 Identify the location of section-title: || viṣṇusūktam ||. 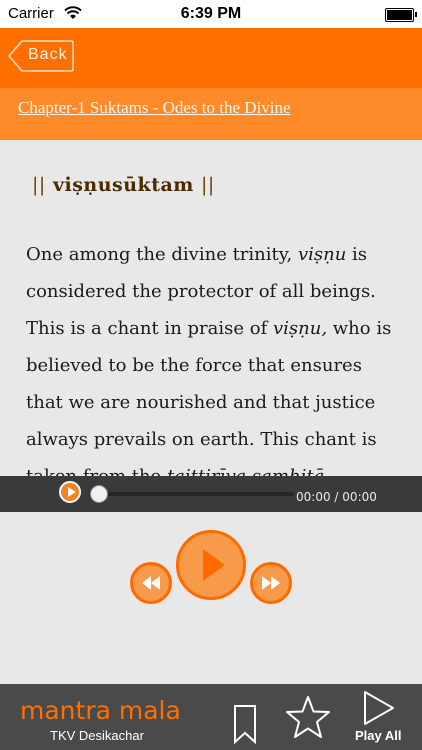
(123, 185).